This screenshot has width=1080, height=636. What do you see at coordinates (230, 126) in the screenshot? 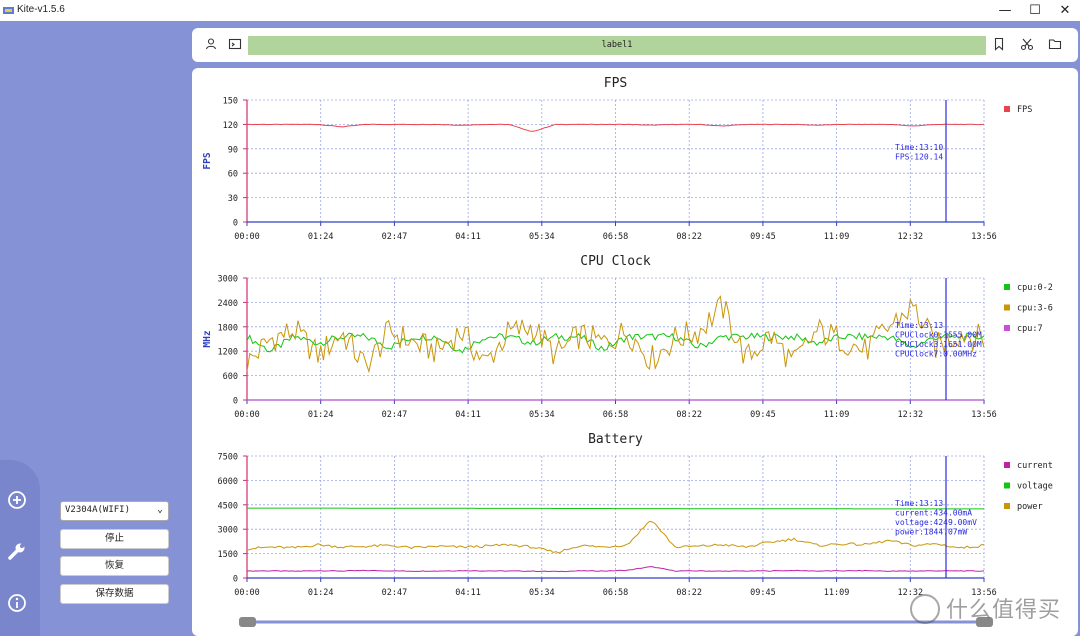
I see `y-tick-label: 120` at bounding box center [230, 126].